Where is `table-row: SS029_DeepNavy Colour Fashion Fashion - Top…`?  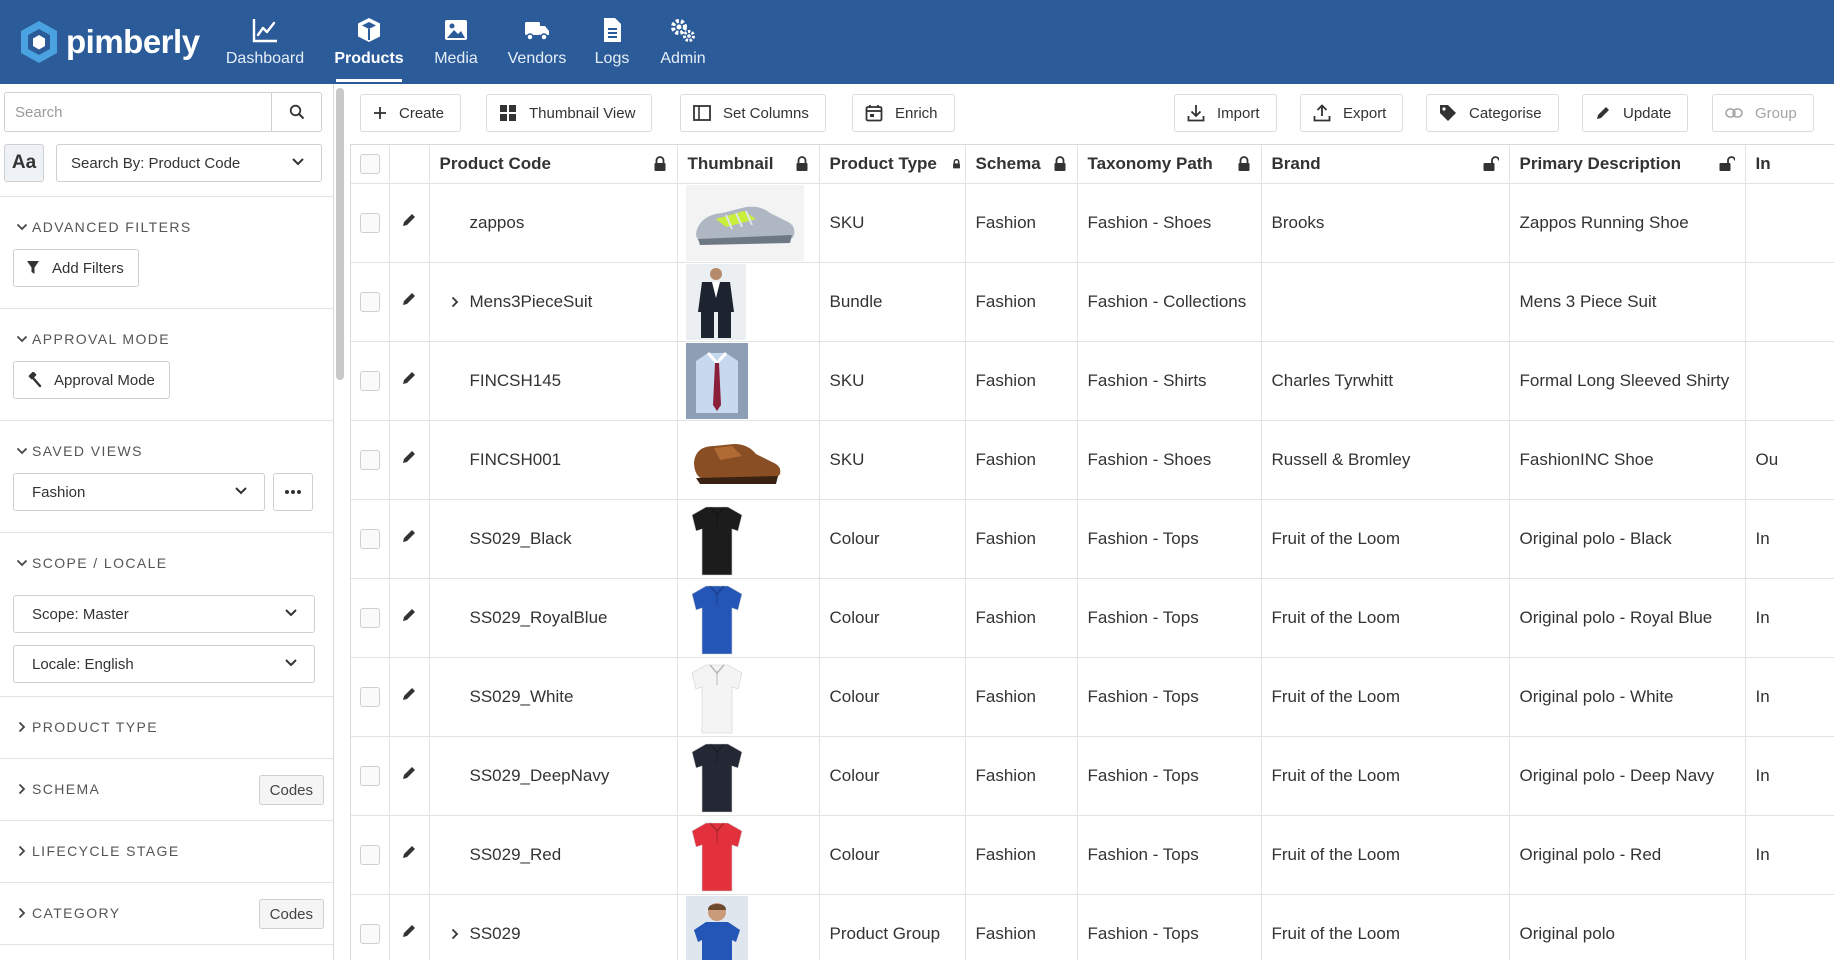
table-row: SS029_DeepNavy Colour Fashion Fashion - Top… is located at coordinates (1092, 776).